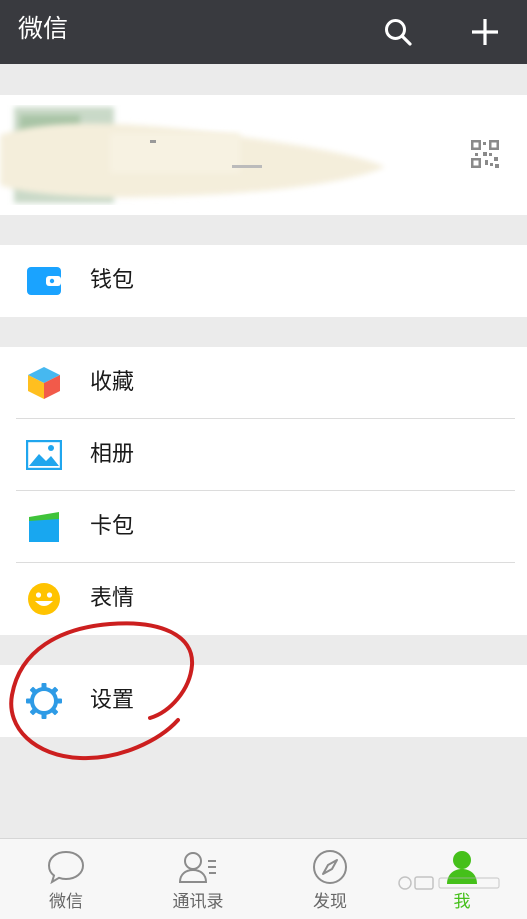  Describe the element at coordinates (112, 382) in the screenshot. I see `menu-label-favorites: 收藏` at that location.